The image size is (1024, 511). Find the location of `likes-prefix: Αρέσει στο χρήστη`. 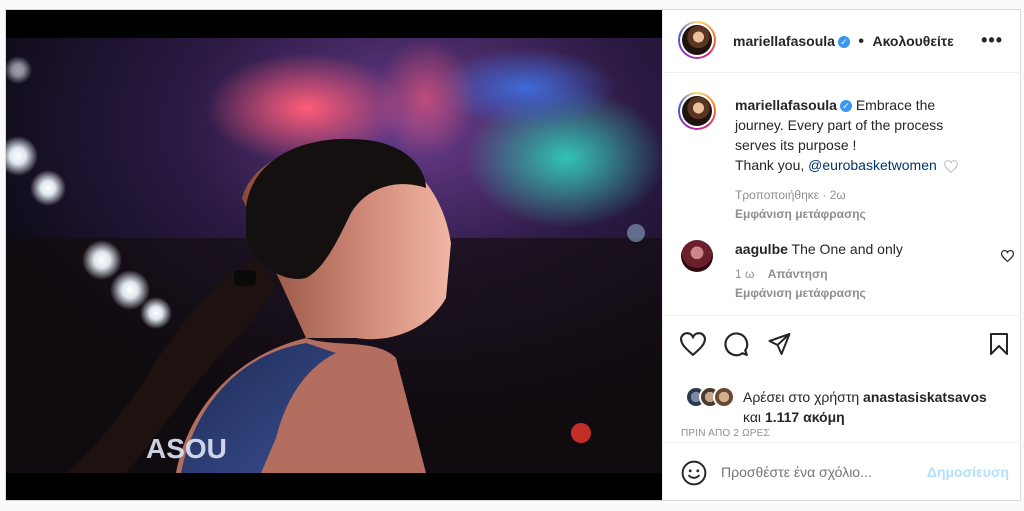

likes-prefix: Αρέσει στο χρήστη is located at coordinates (801, 397).